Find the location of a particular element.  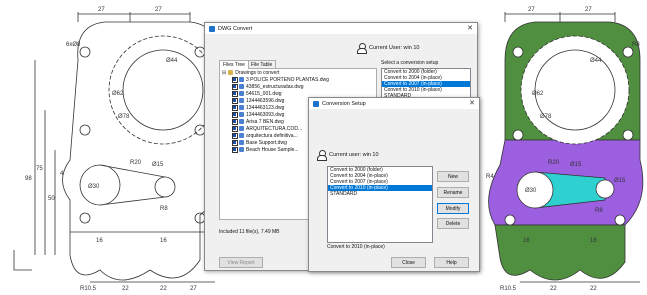

file-name: 1344463596.dwg is located at coordinates (265, 100).